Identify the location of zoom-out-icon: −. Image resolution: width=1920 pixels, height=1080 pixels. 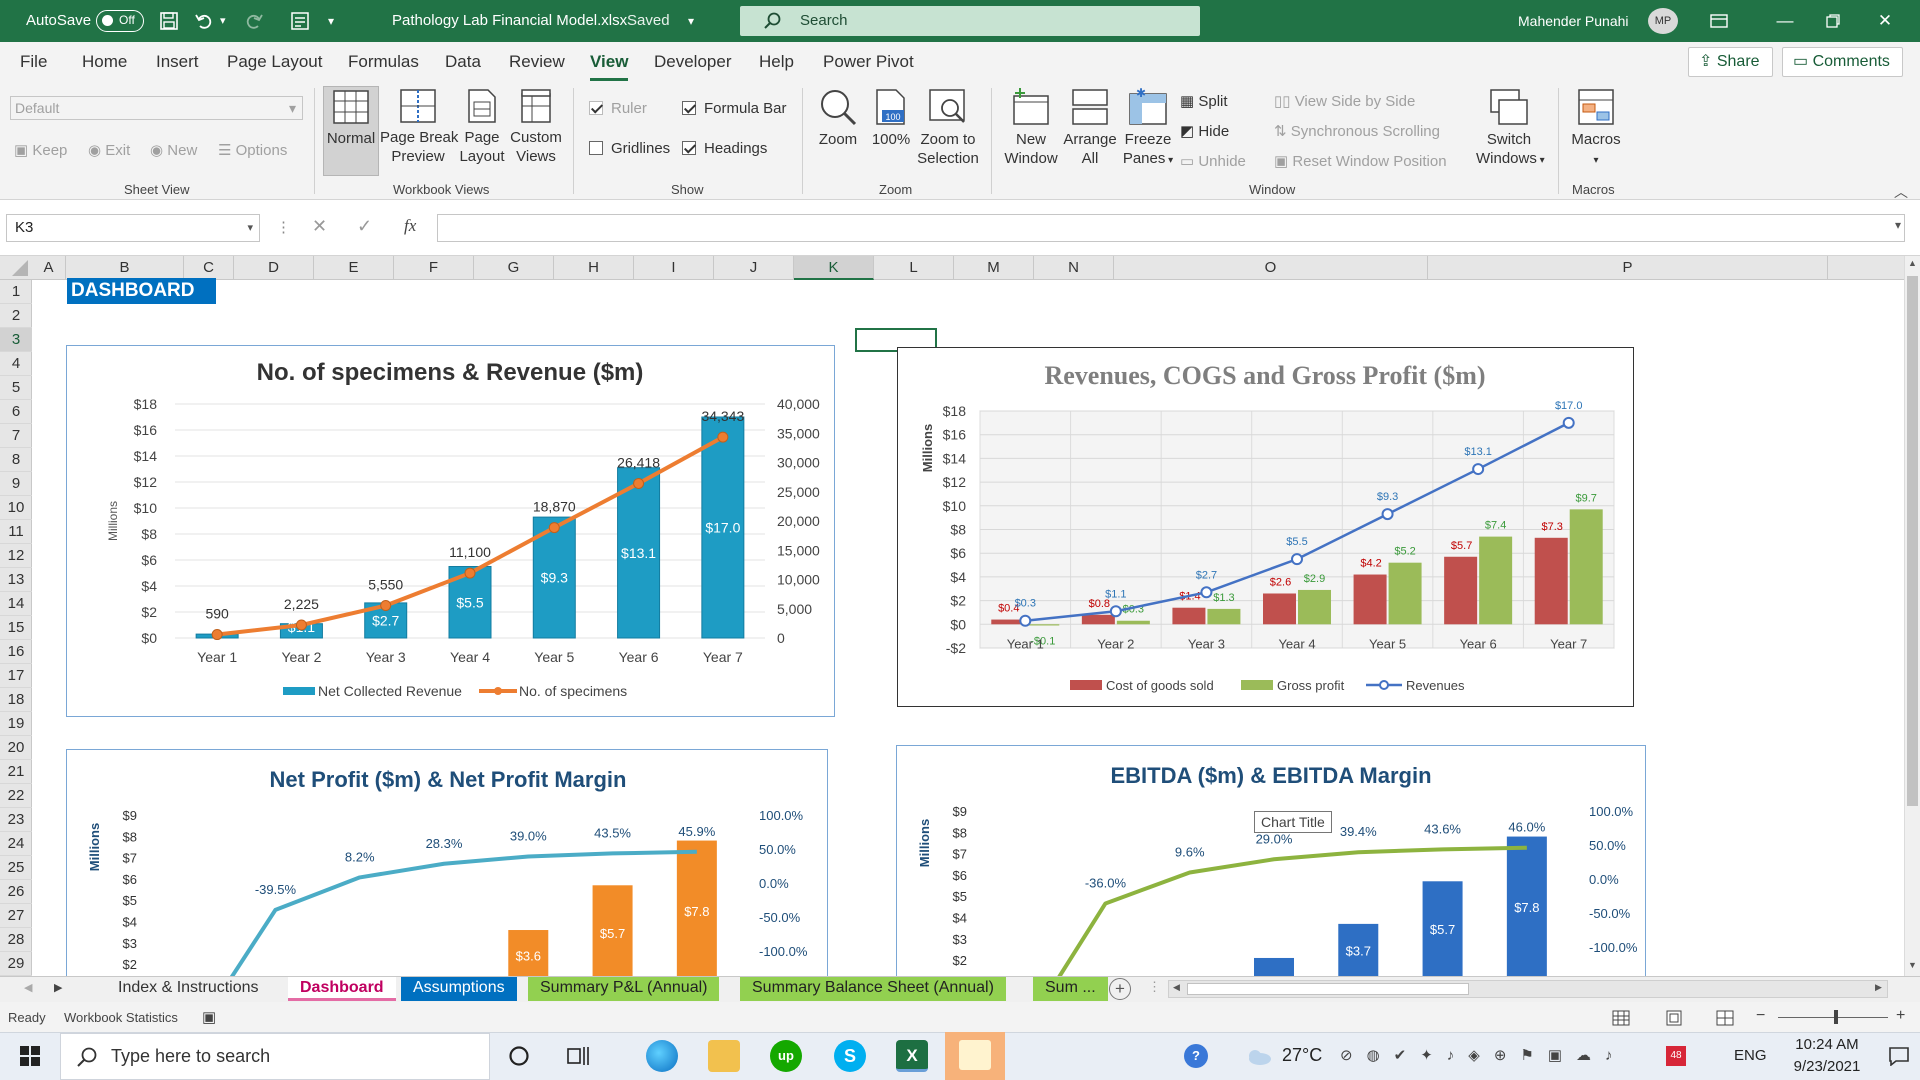
(1760, 1016).